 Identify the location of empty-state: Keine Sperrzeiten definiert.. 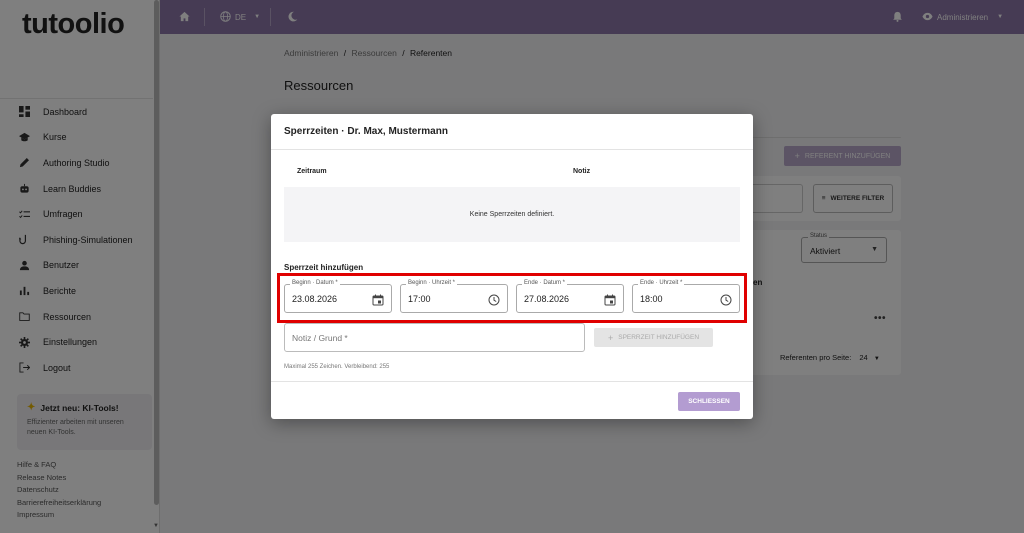
(512, 214).